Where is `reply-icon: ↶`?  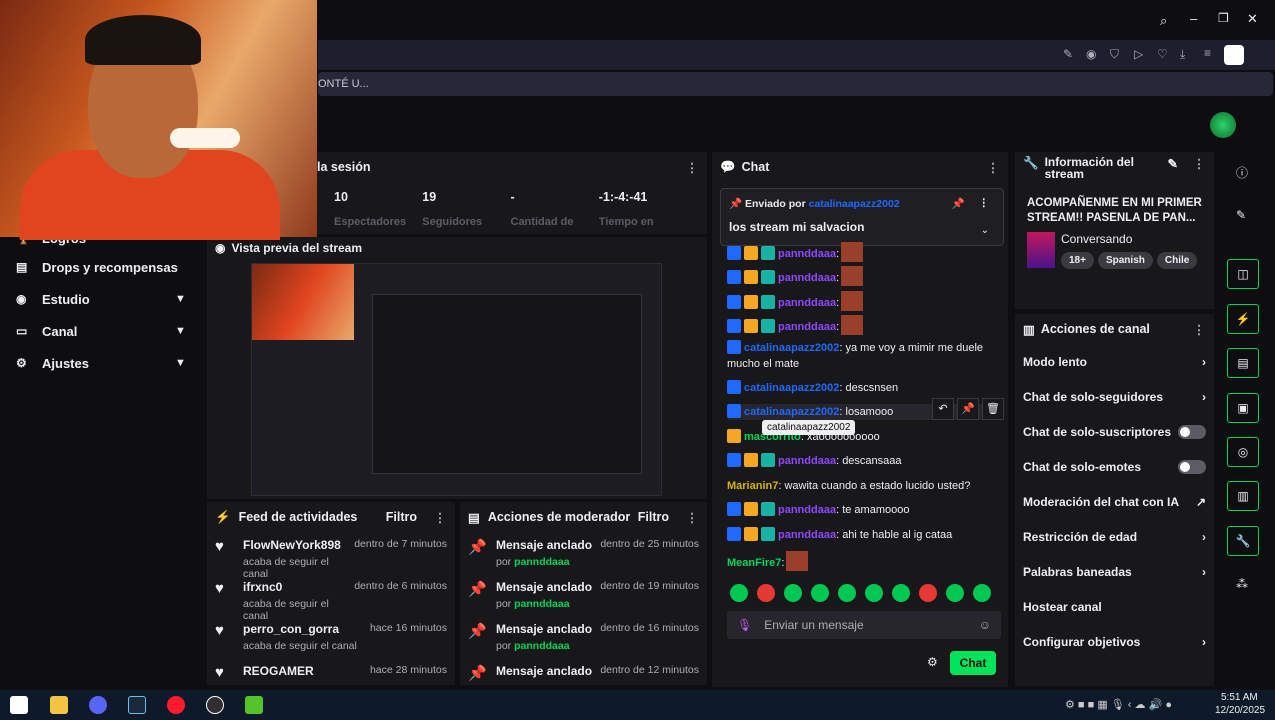 reply-icon: ↶ is located at coordinates (943, 409).